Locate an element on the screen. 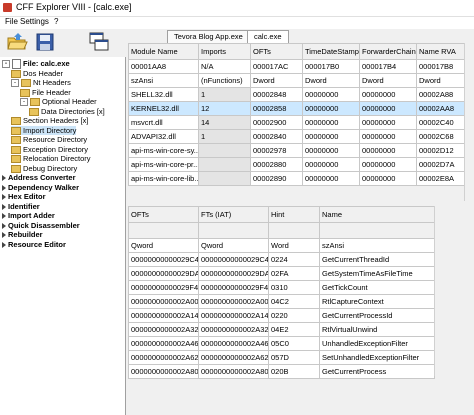 The height and width of the screenshot is (415, 474). table-cell: 00002858 is located at coordinates (276, 108).